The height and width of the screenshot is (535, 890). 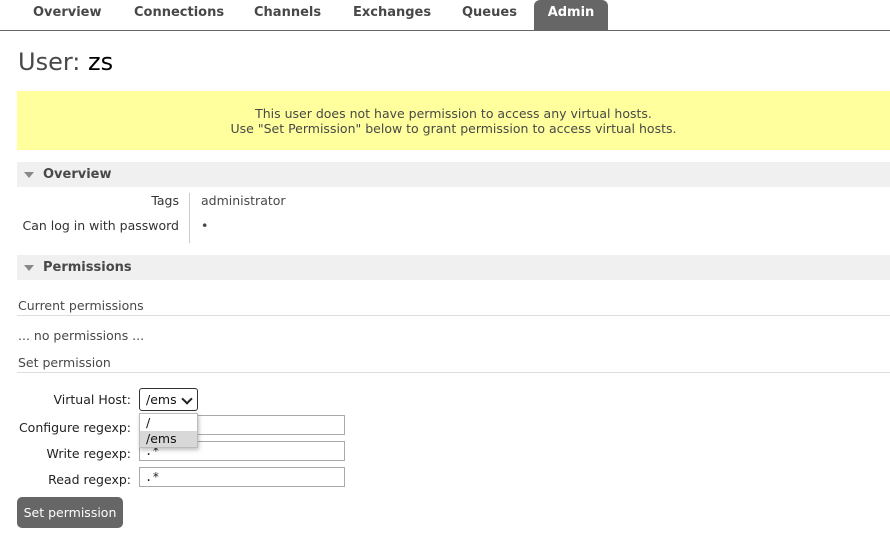 I want to click on read-regexp-input: .*, so click(x=242, y=477).